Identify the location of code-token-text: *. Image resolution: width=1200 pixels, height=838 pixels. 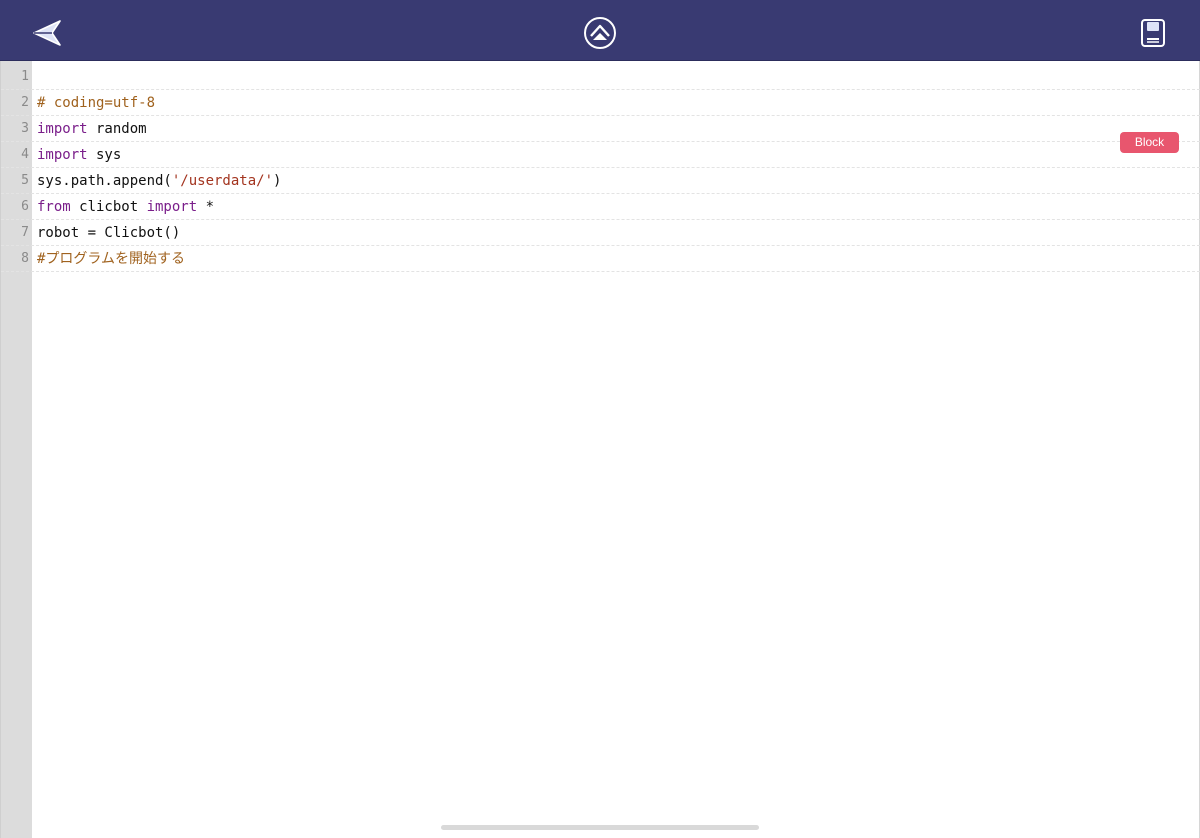
(206, 207).